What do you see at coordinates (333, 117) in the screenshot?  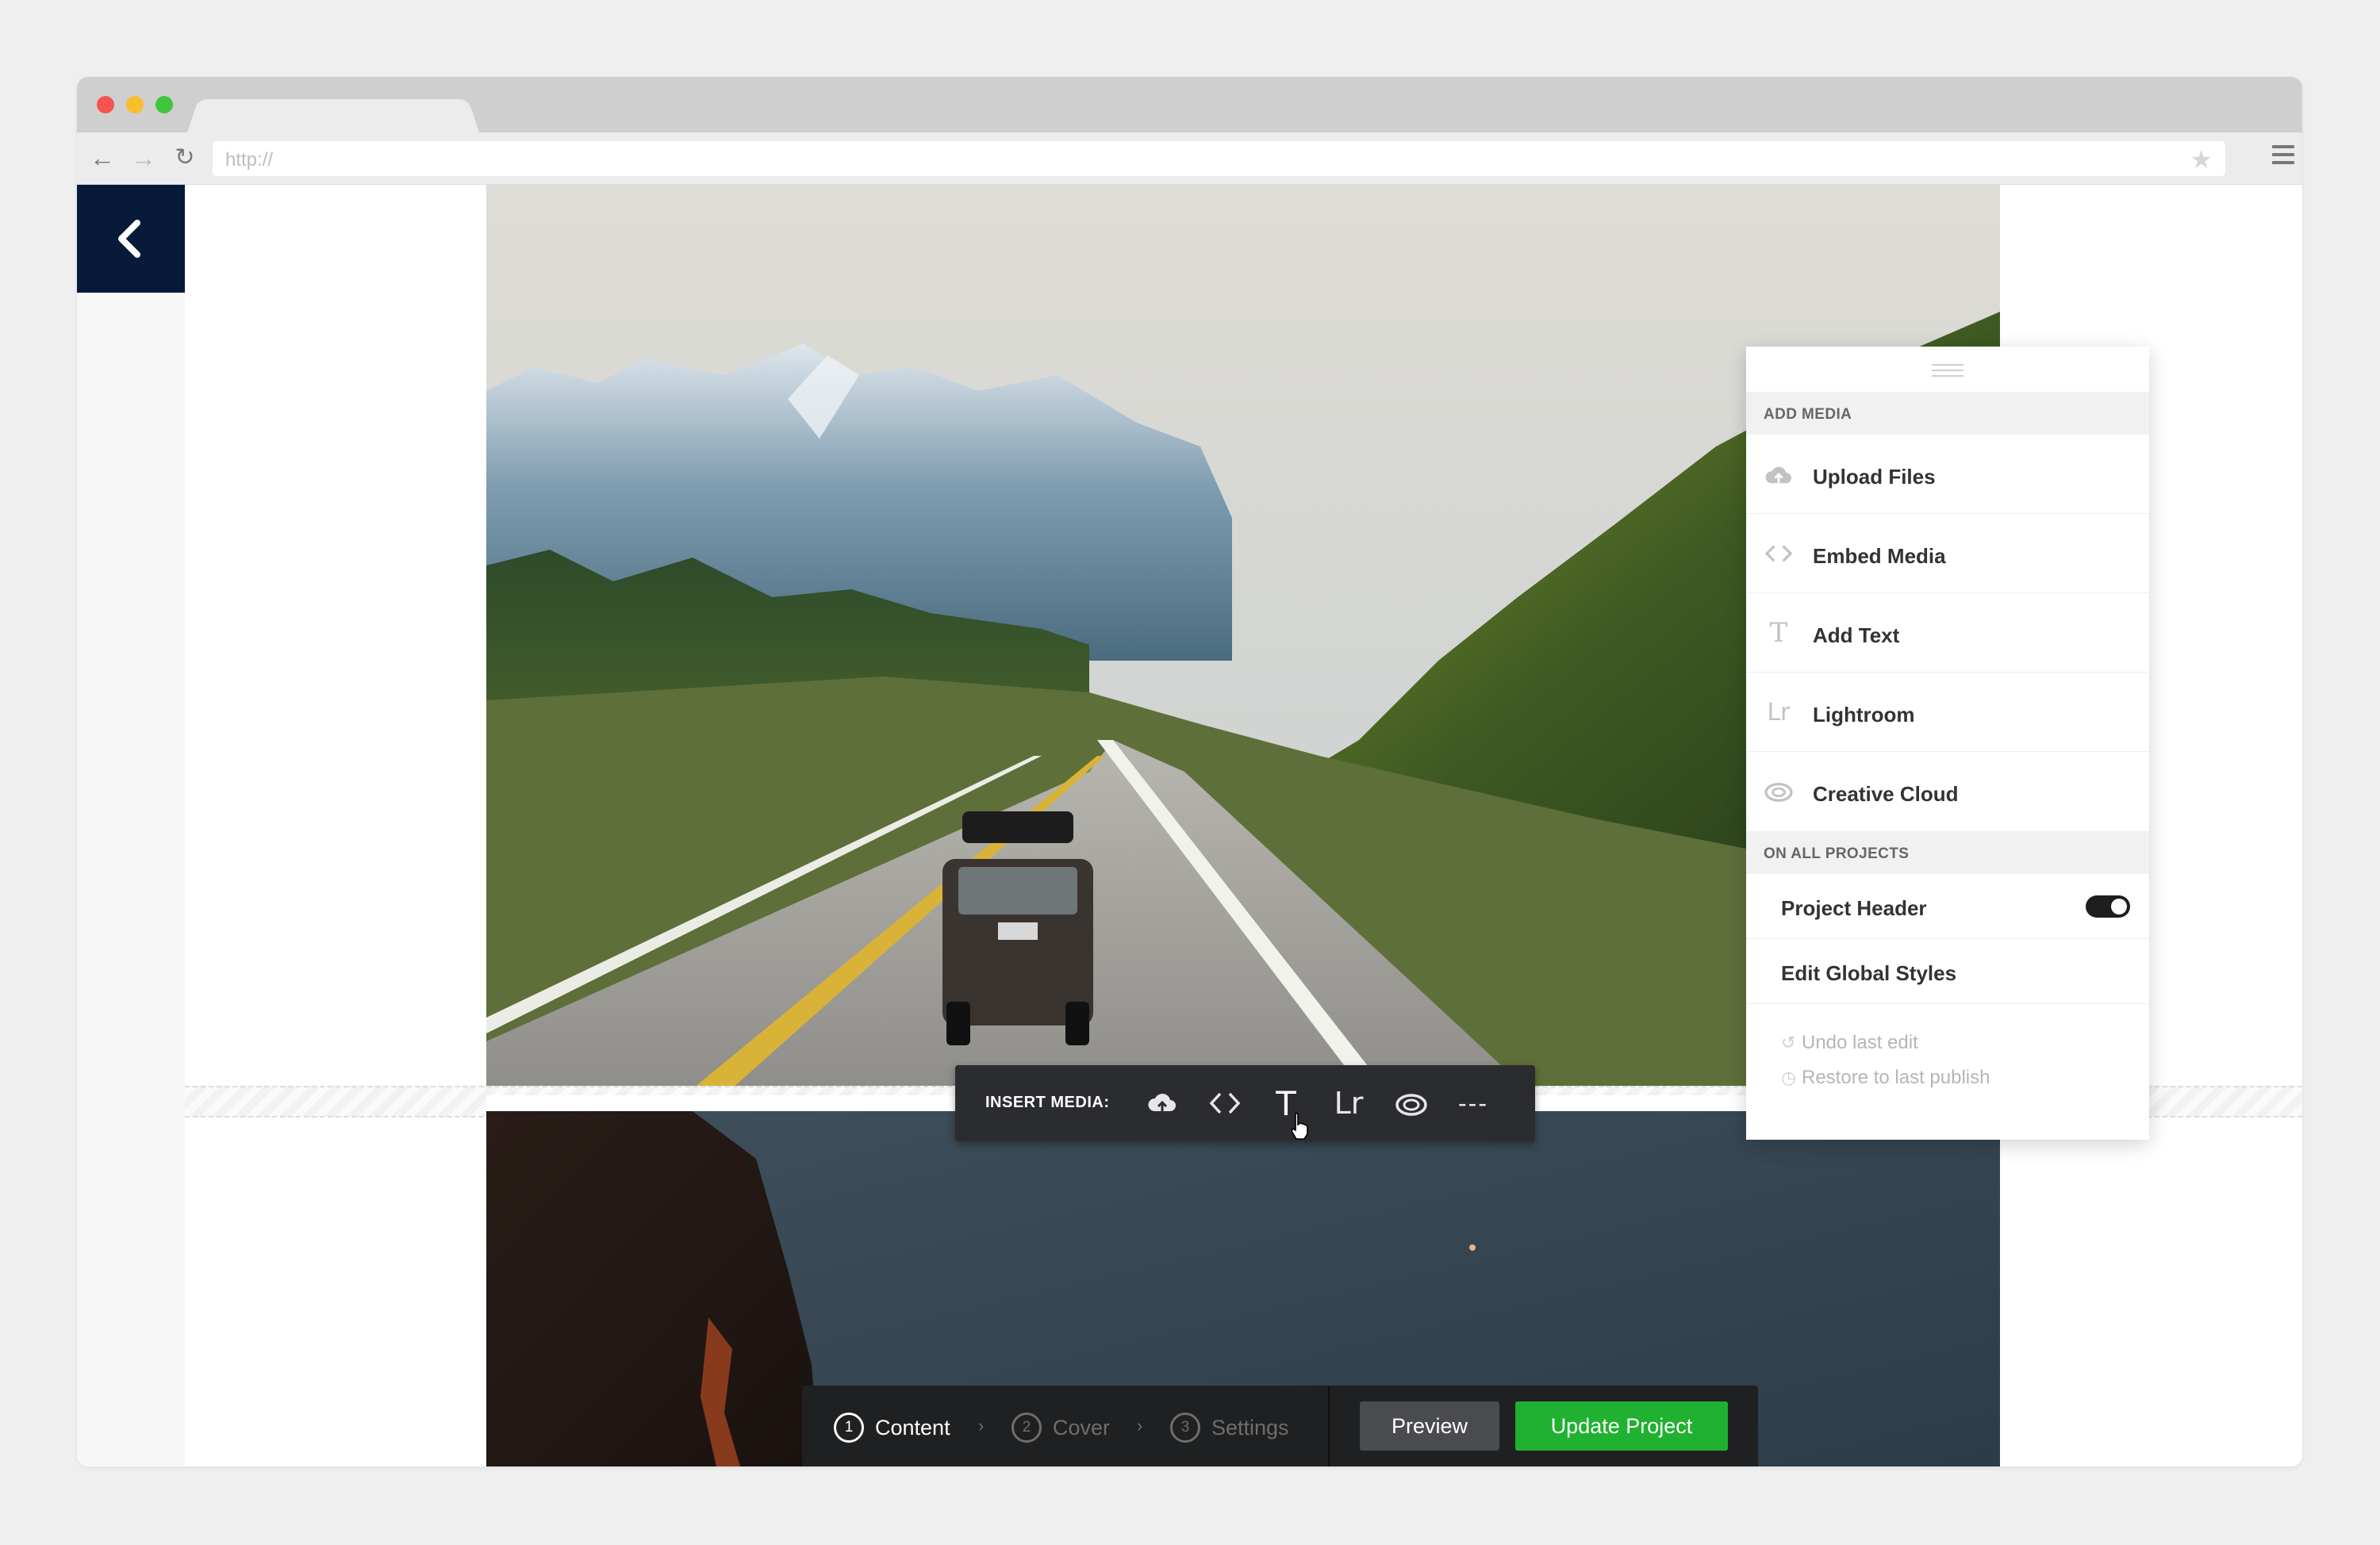 I see `browser-tab` at bounding box center [333, 117].